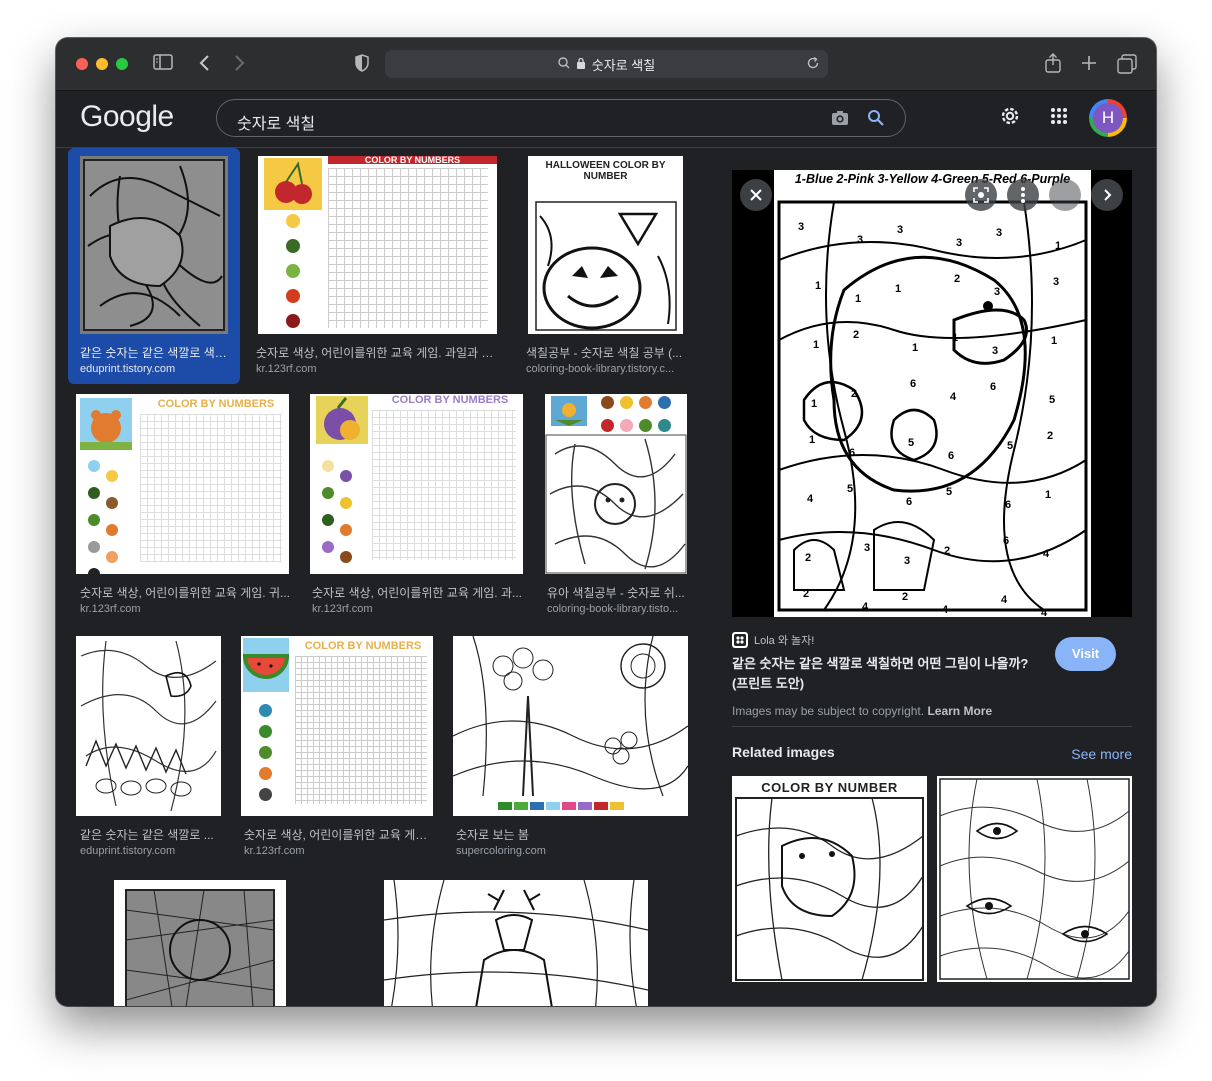 The height and width of the screenshot is (1081, 1212). I want to click on plum-picture, so click(342, 420).